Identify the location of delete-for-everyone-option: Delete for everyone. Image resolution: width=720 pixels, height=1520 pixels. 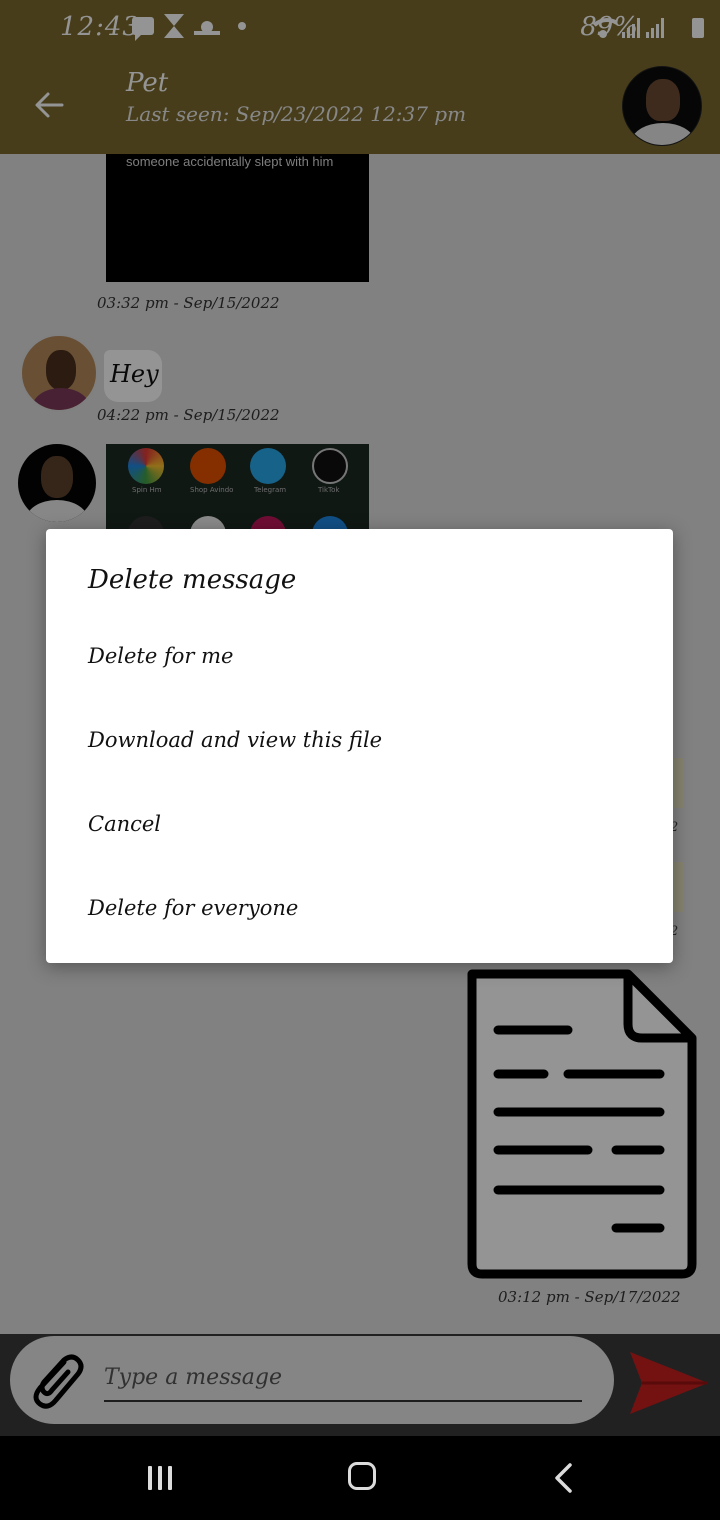
(359, 908).